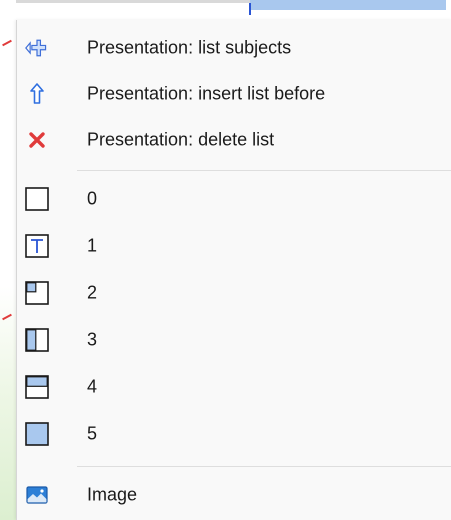 The height and width of the screenshot is (520, 451). What do you see at coordinates (37, 387) in the screenshot?
I see `layout-top-panel-icon` at bounding box center [37, 387].